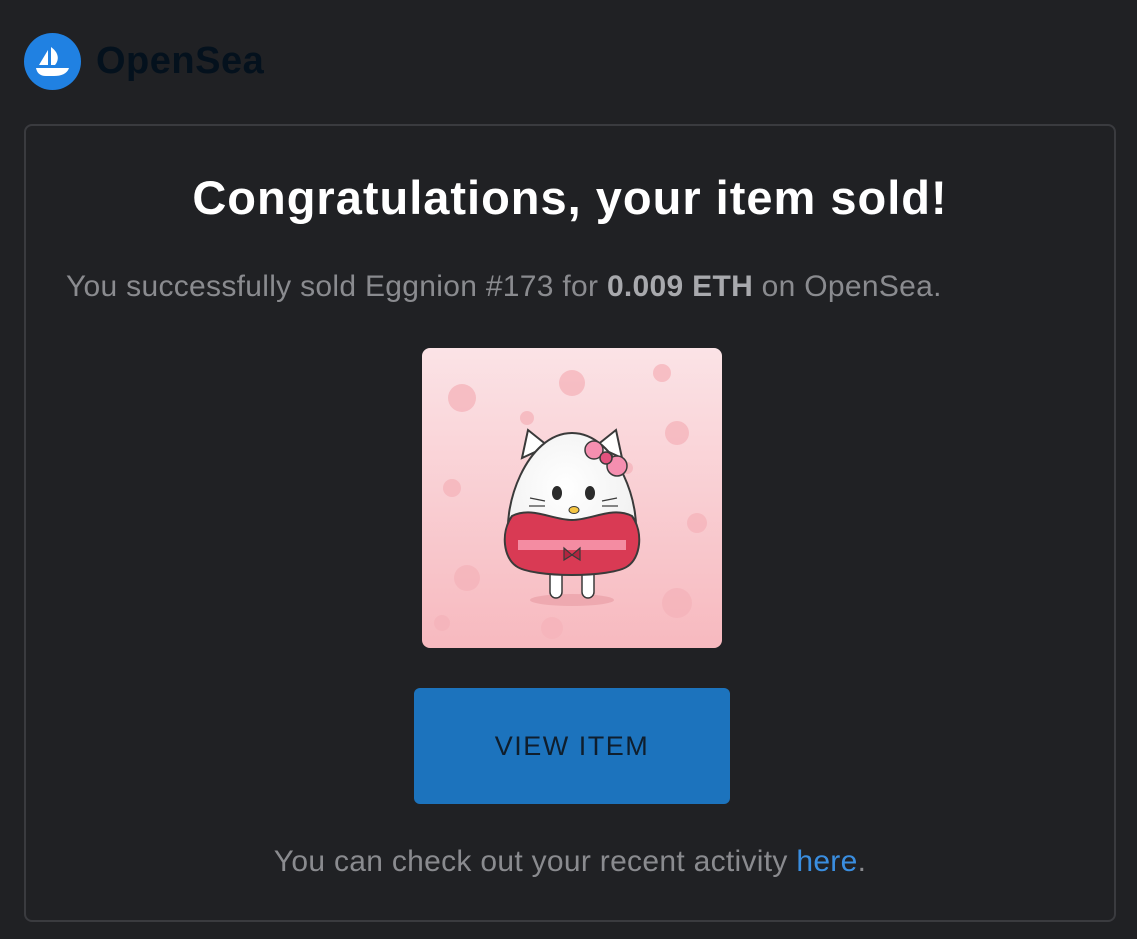 The image size is (1137, 939). Describe the element at coordinates (336, 286) in the screenshot. I see `sale-summary-prefix: You successfully sold Eggnion #173 for` at that location.